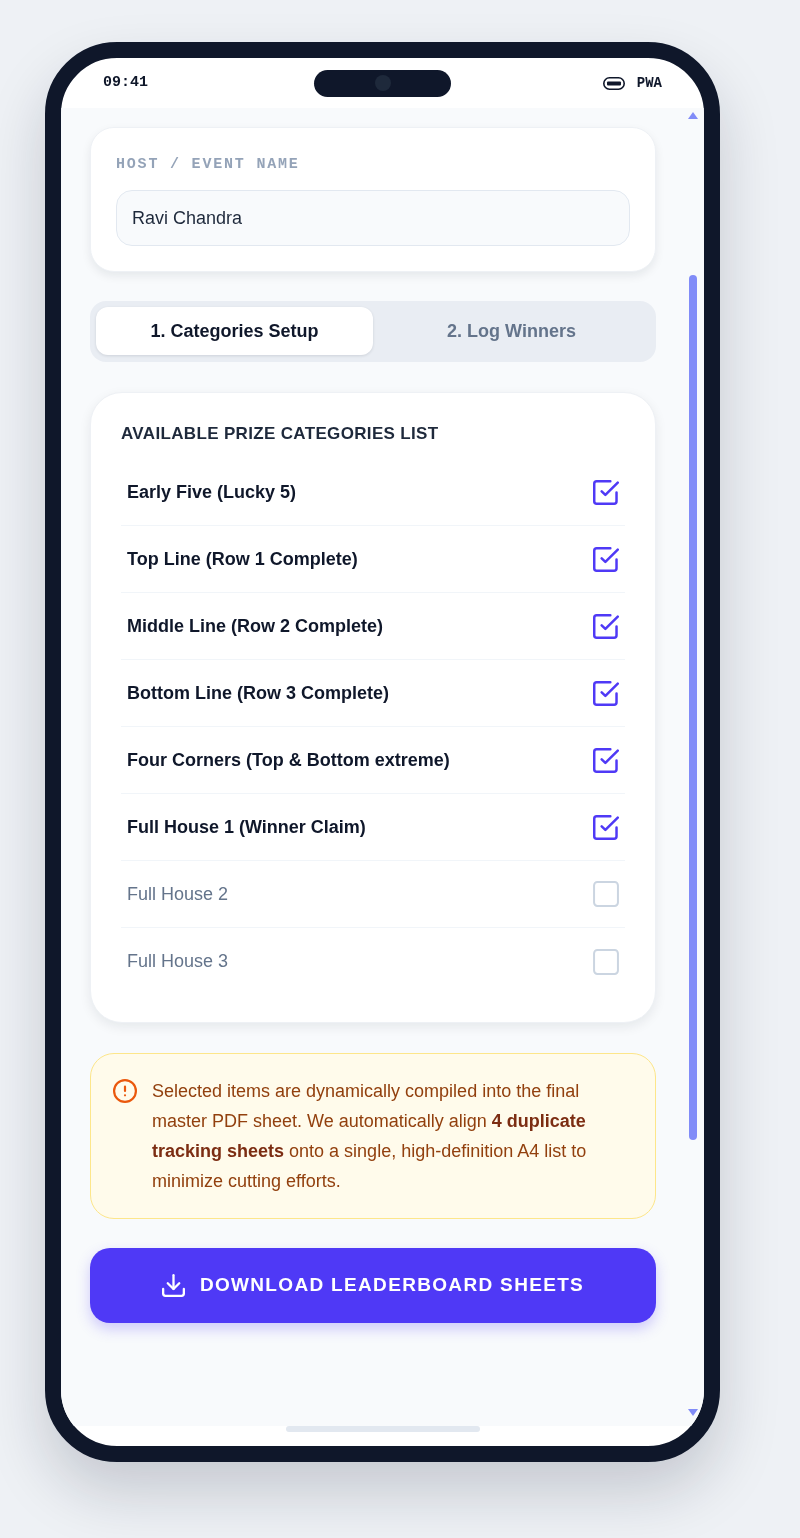 The height and width of the screenshot is (1538, 800). Describe the element at coordinates (649, 83) in the screenshot. I see `pwa-label: PWA` at that location.